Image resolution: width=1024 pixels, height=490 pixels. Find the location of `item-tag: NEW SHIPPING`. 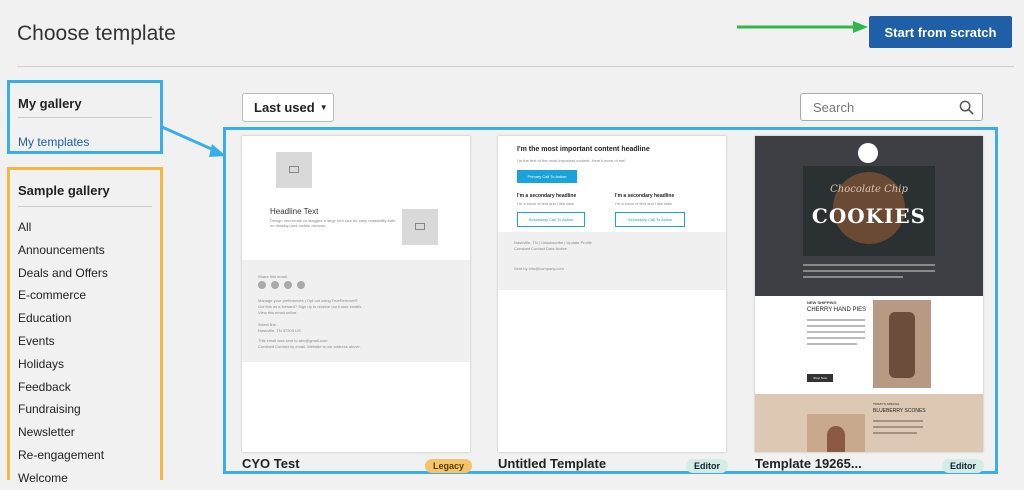

item-tag: NEW SHIPPING is located at coordinates (822, 302).